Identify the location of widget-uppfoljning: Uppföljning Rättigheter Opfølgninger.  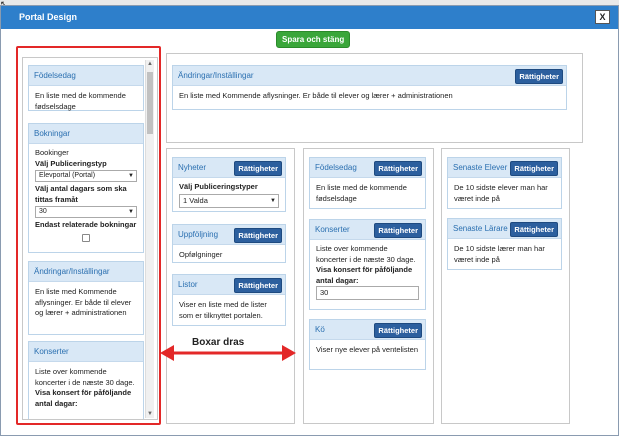
(229, 243).